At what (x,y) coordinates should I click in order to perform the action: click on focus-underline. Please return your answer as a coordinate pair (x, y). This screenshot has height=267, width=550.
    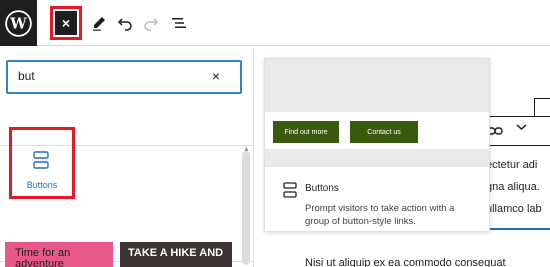
    Looking at the image, I should click on (520, 229).